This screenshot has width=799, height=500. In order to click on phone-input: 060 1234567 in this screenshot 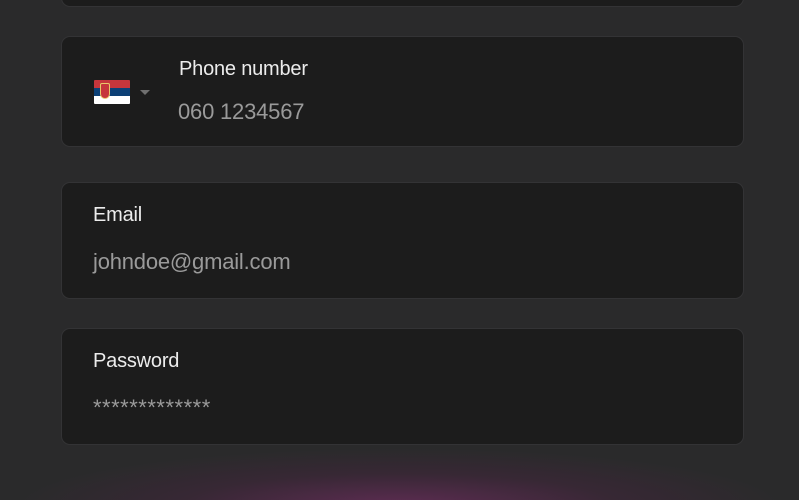, I will do `click(241, 112)`.